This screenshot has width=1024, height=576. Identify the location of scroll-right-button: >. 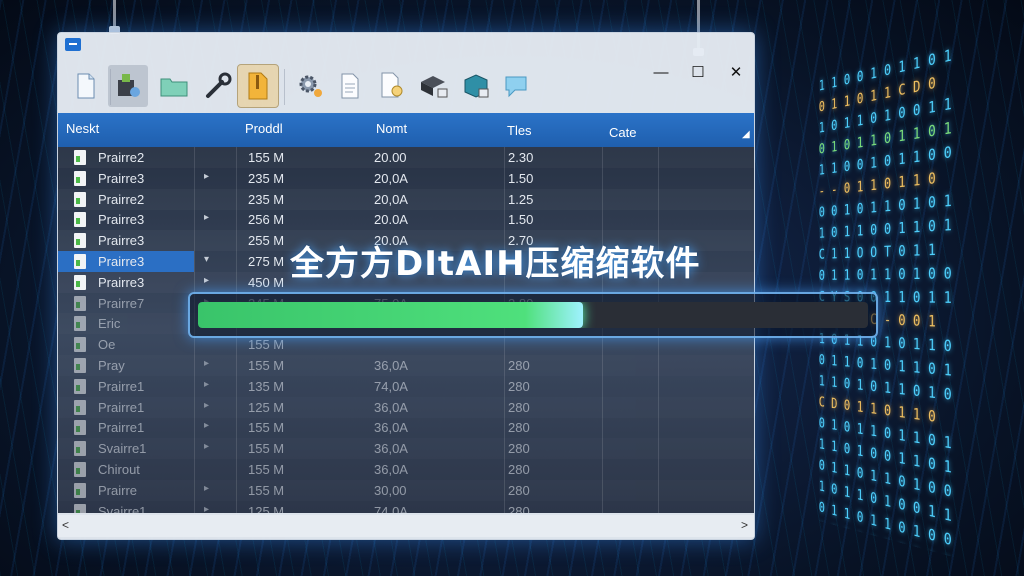
(744, 525).